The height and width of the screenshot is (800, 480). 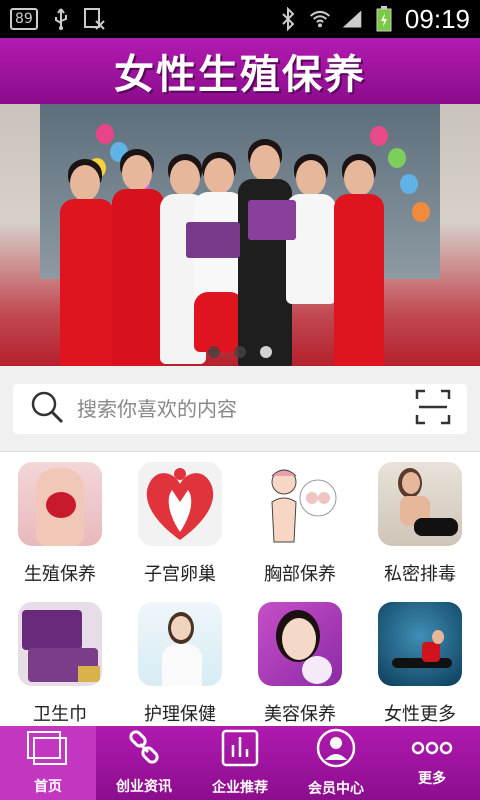 I want to click on category-item: 女性更多, so click(x=420, y=659).